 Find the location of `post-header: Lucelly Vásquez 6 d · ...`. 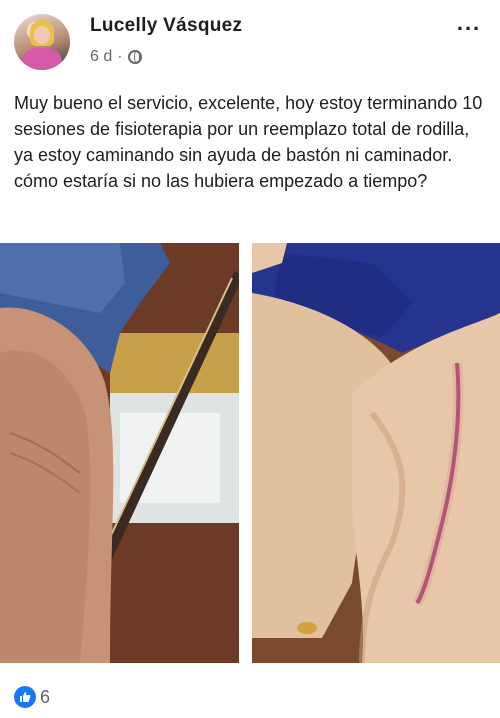

post-header: Lucelly Vásquez 6 d · ... is located at coordinates (250, 40).